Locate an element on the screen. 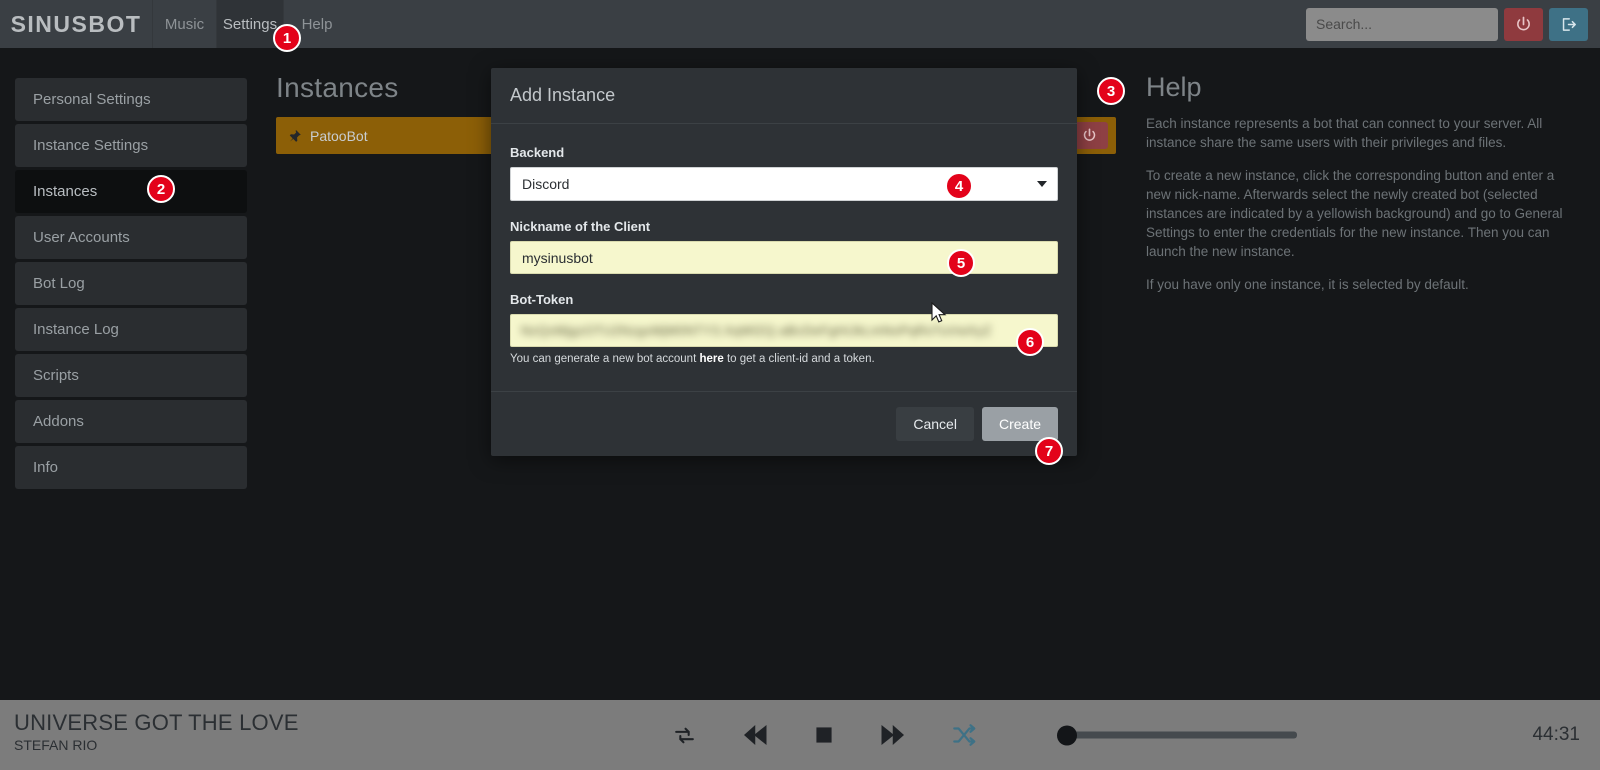  player-controls is located at coordinates (824, 735).